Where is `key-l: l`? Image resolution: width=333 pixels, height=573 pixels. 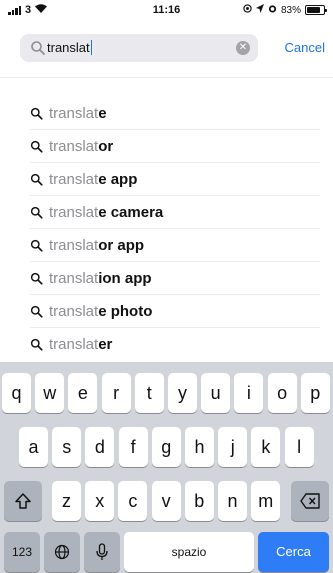 key-l: l is located at coordinates (299, 447).